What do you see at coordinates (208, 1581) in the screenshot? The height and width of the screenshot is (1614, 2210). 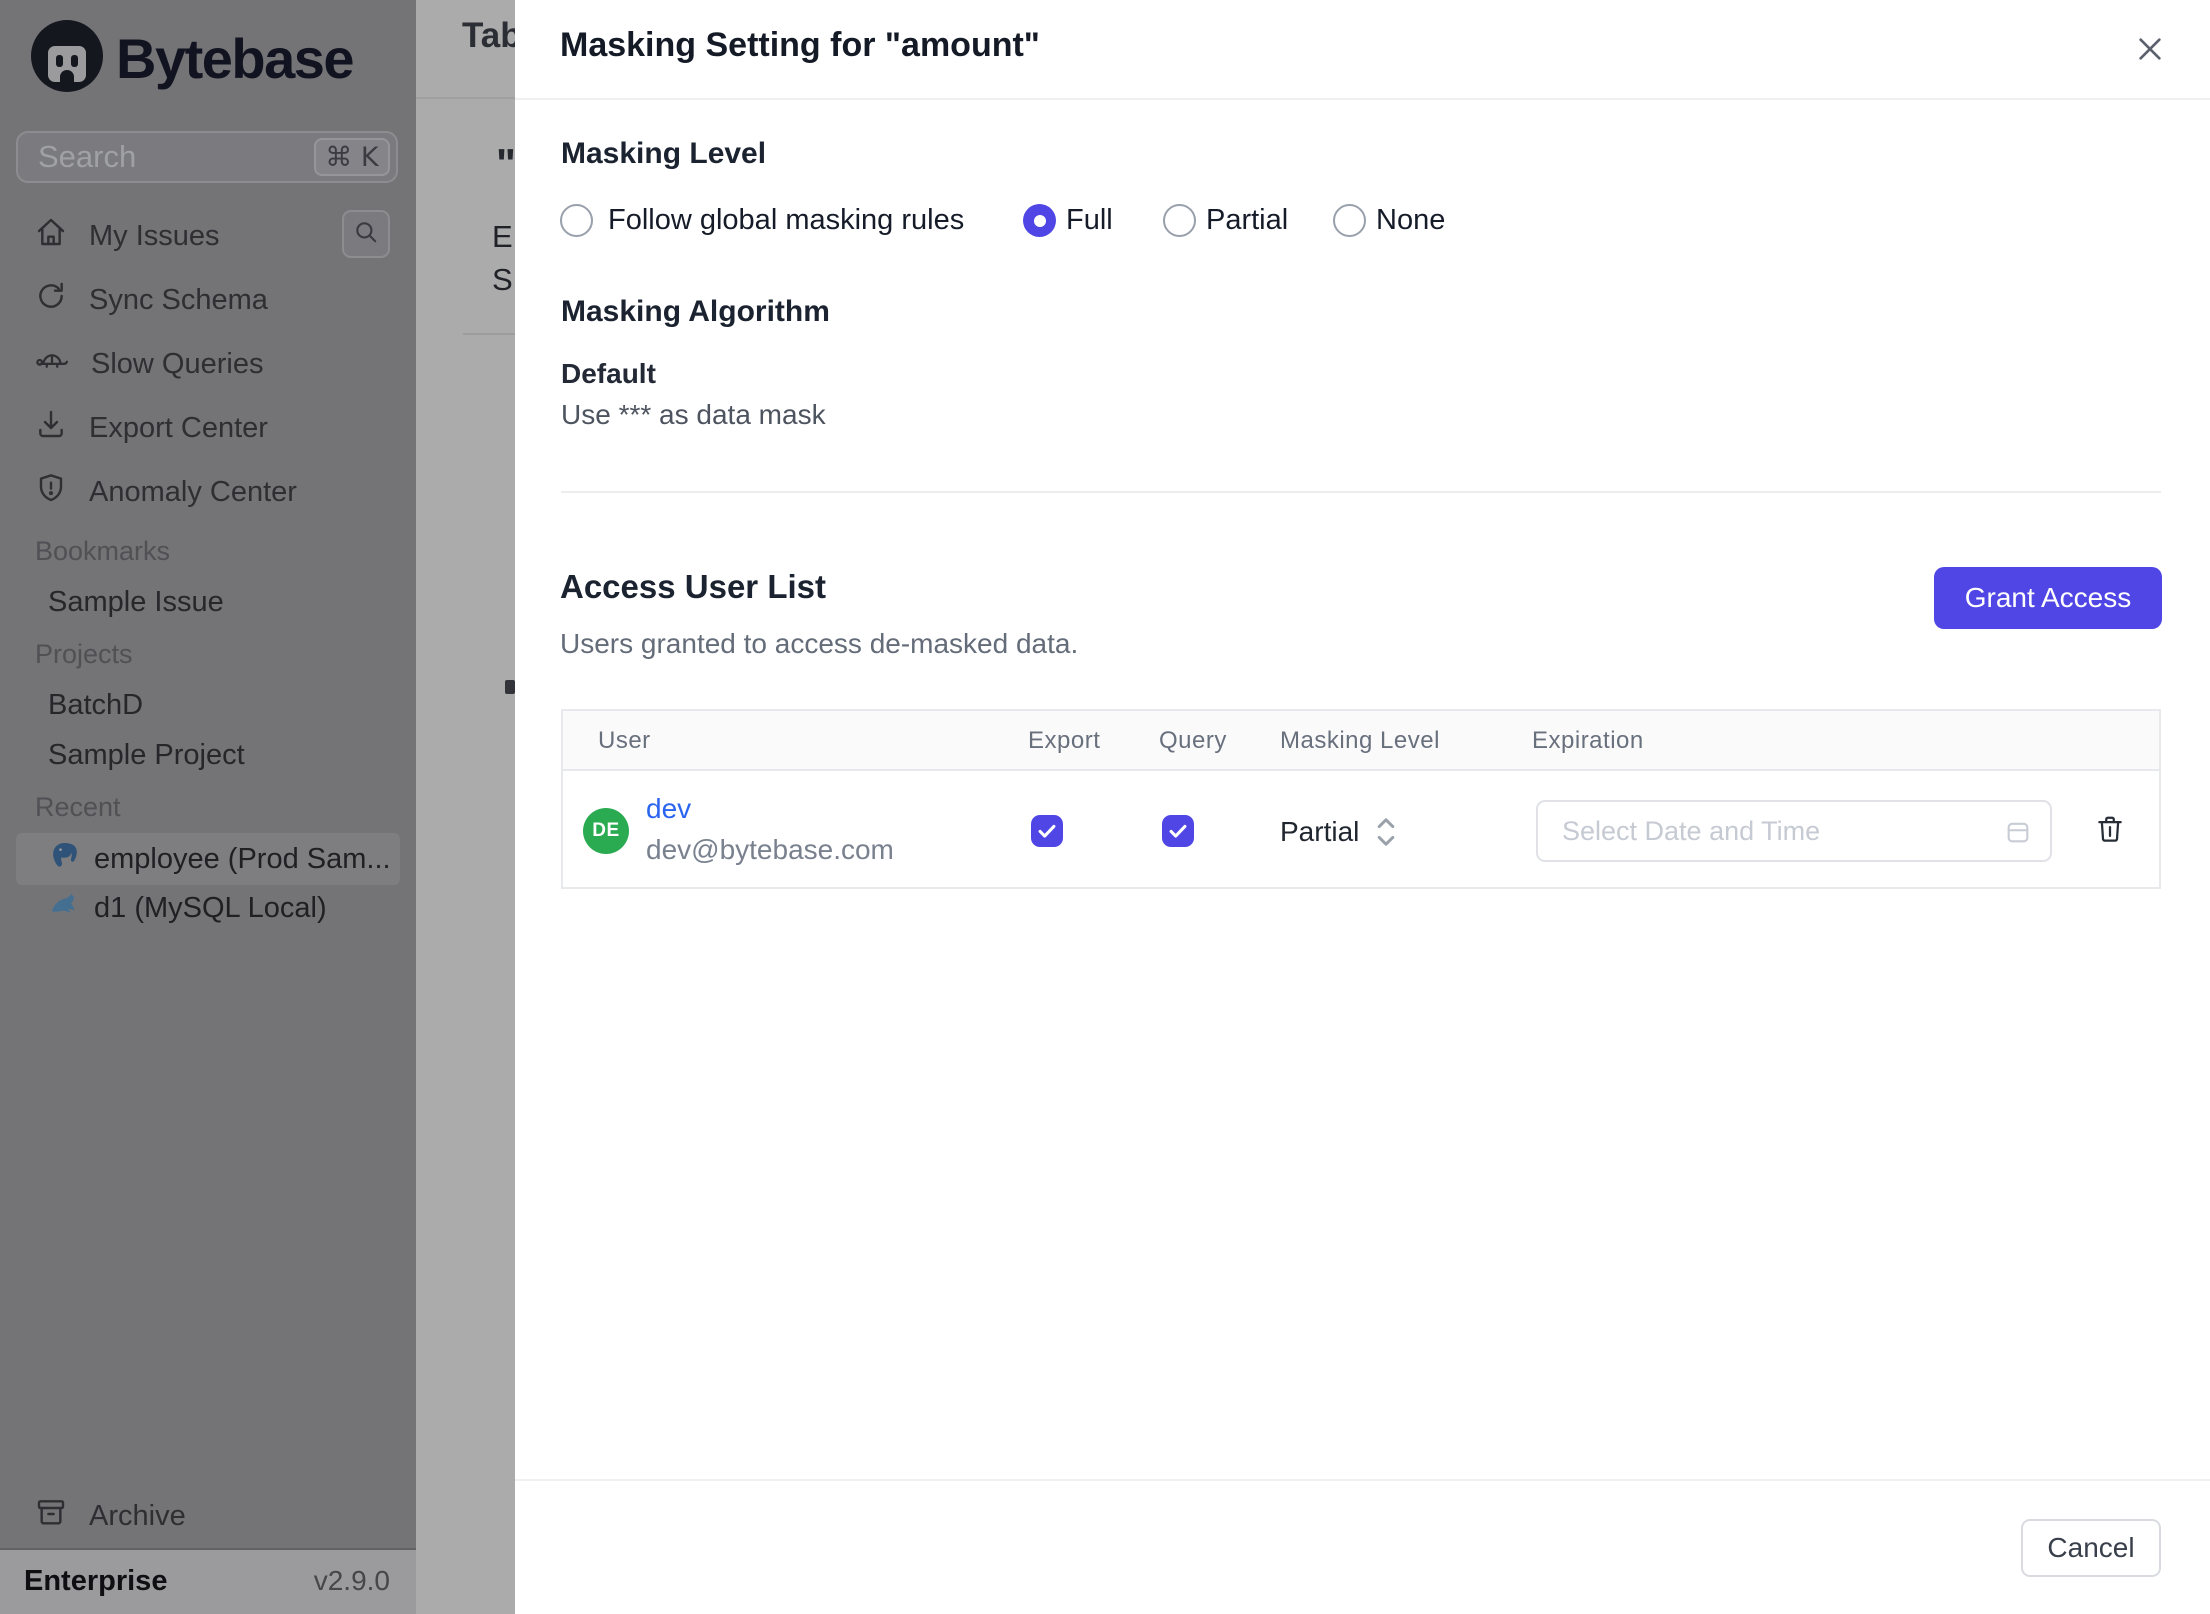 I see `plan-footer: Enterprise v2.9.0` at bounding box center [208, 1581].